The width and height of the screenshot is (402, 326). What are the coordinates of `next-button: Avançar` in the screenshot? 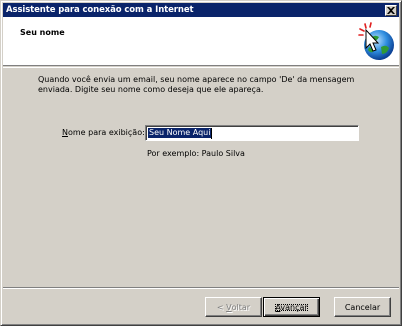 It's located at (291, 307).